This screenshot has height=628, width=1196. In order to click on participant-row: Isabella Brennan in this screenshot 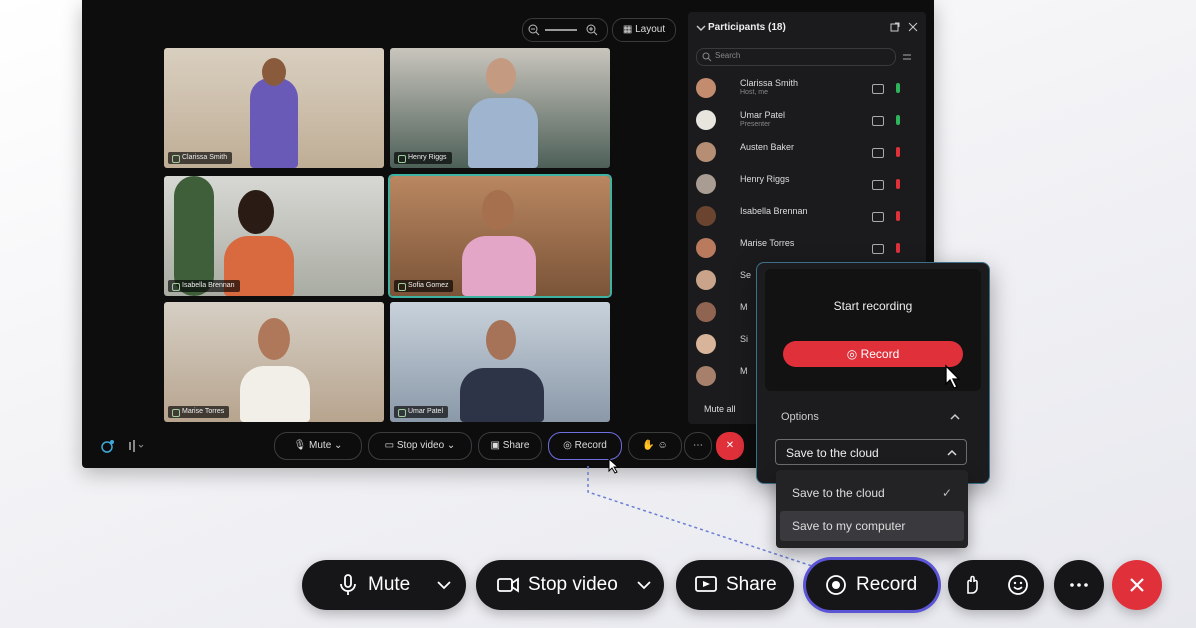, I will do `click(806, 216)`.